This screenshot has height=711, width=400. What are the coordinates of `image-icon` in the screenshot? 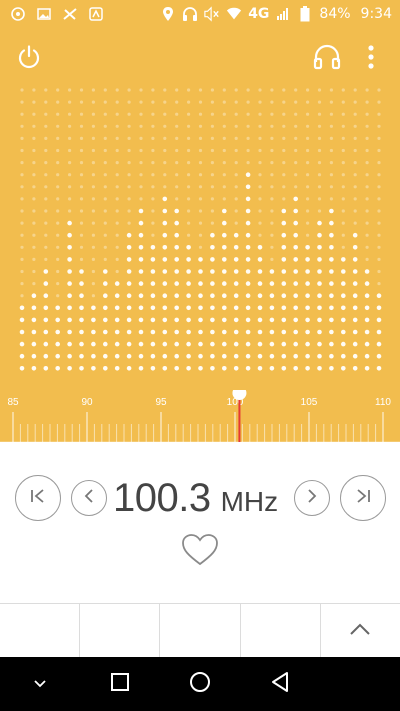 It's located at (44, 14).